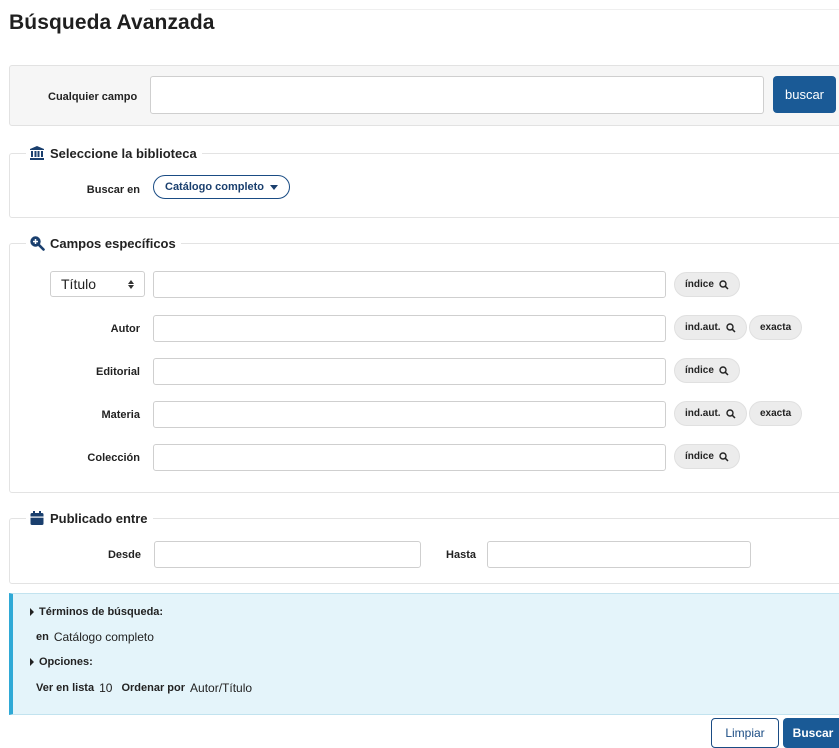 The image size is (839, 748). I want to click on author-index-button: ind.aut., so click(710, 327).